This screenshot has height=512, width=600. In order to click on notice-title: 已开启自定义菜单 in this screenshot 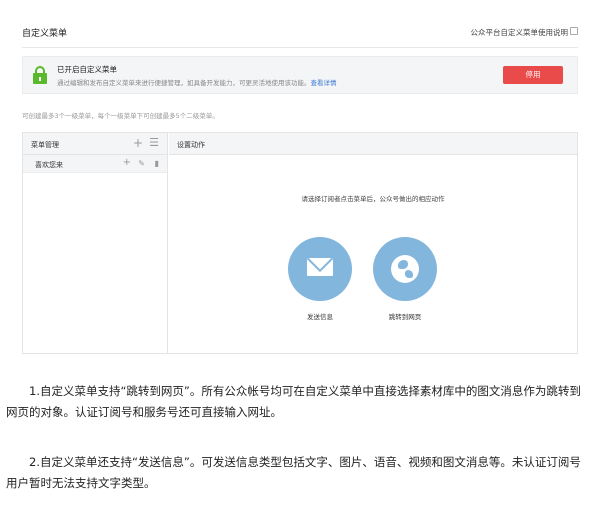, I will do `click(87, 69)`.